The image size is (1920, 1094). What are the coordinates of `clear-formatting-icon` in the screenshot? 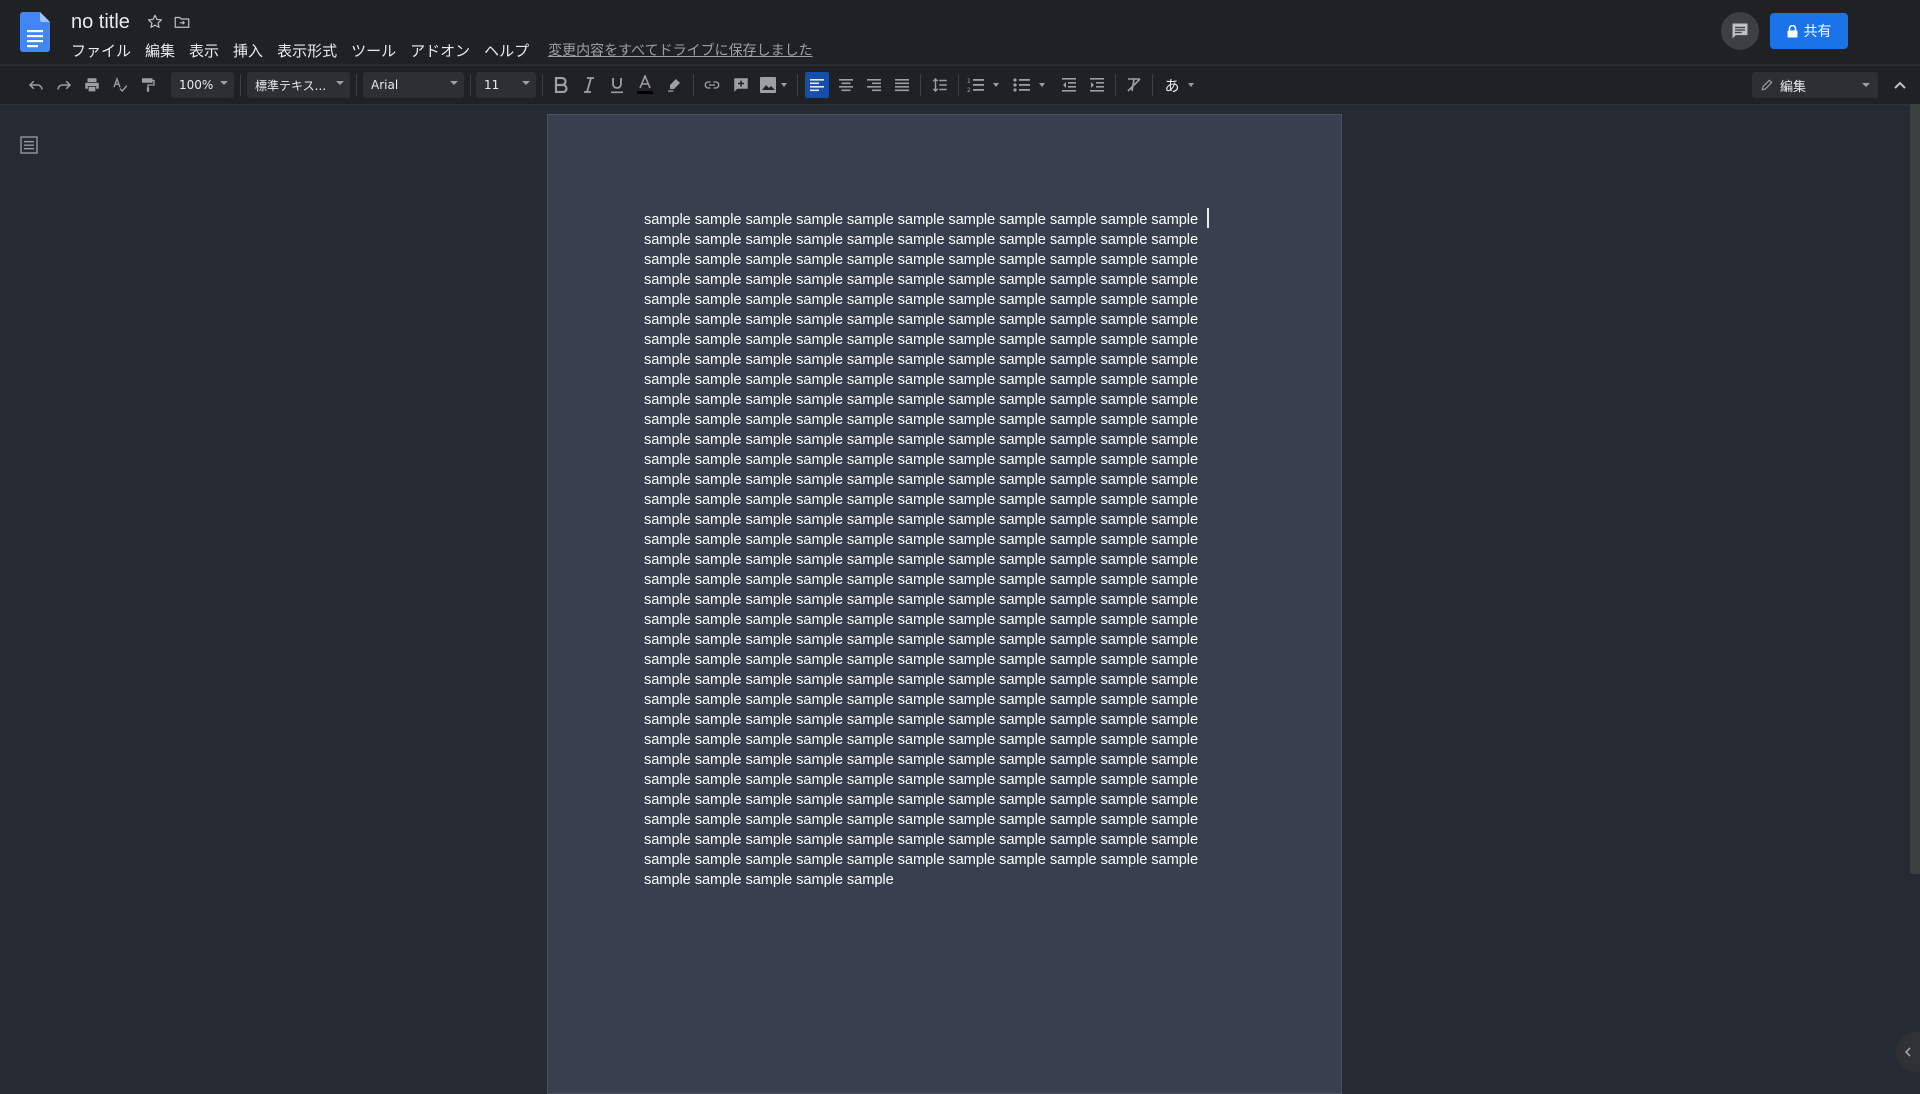 It's located at (1134, 85).